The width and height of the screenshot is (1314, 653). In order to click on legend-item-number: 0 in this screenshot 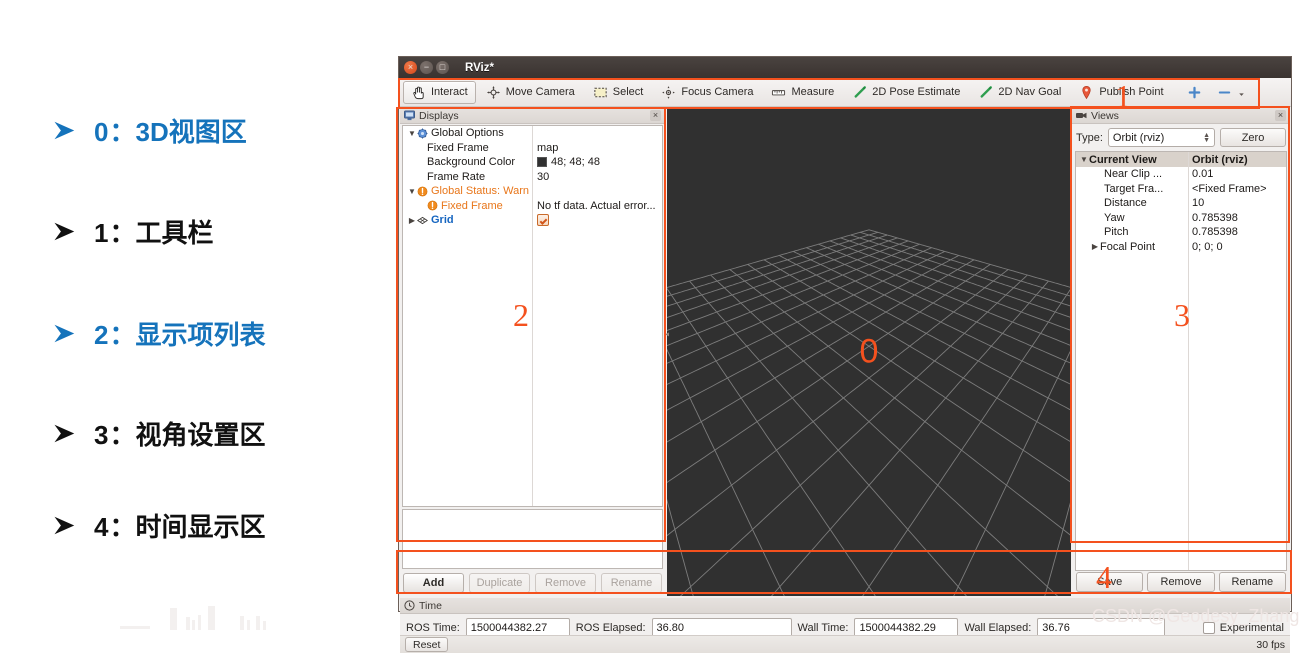, I will do `click(102, 132)`.